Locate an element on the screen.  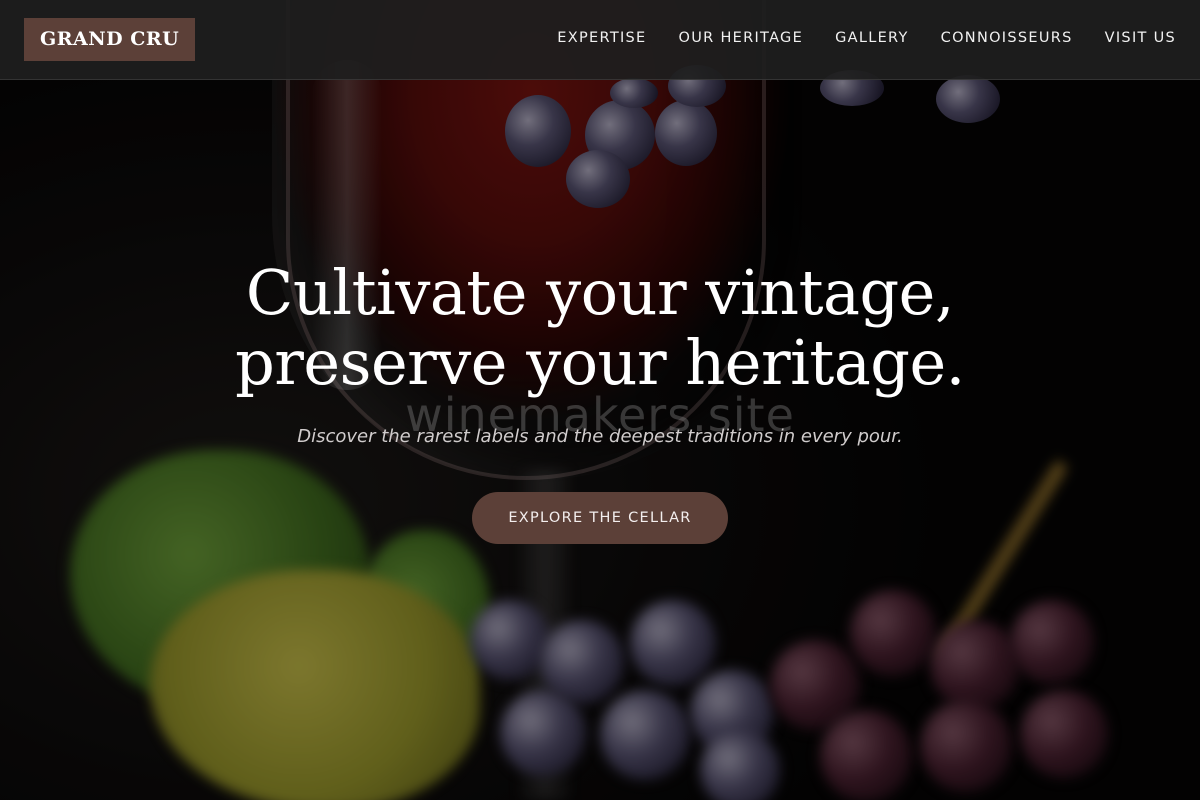
brand-logo: GRAND CRU is located at coordinates (110, 39).